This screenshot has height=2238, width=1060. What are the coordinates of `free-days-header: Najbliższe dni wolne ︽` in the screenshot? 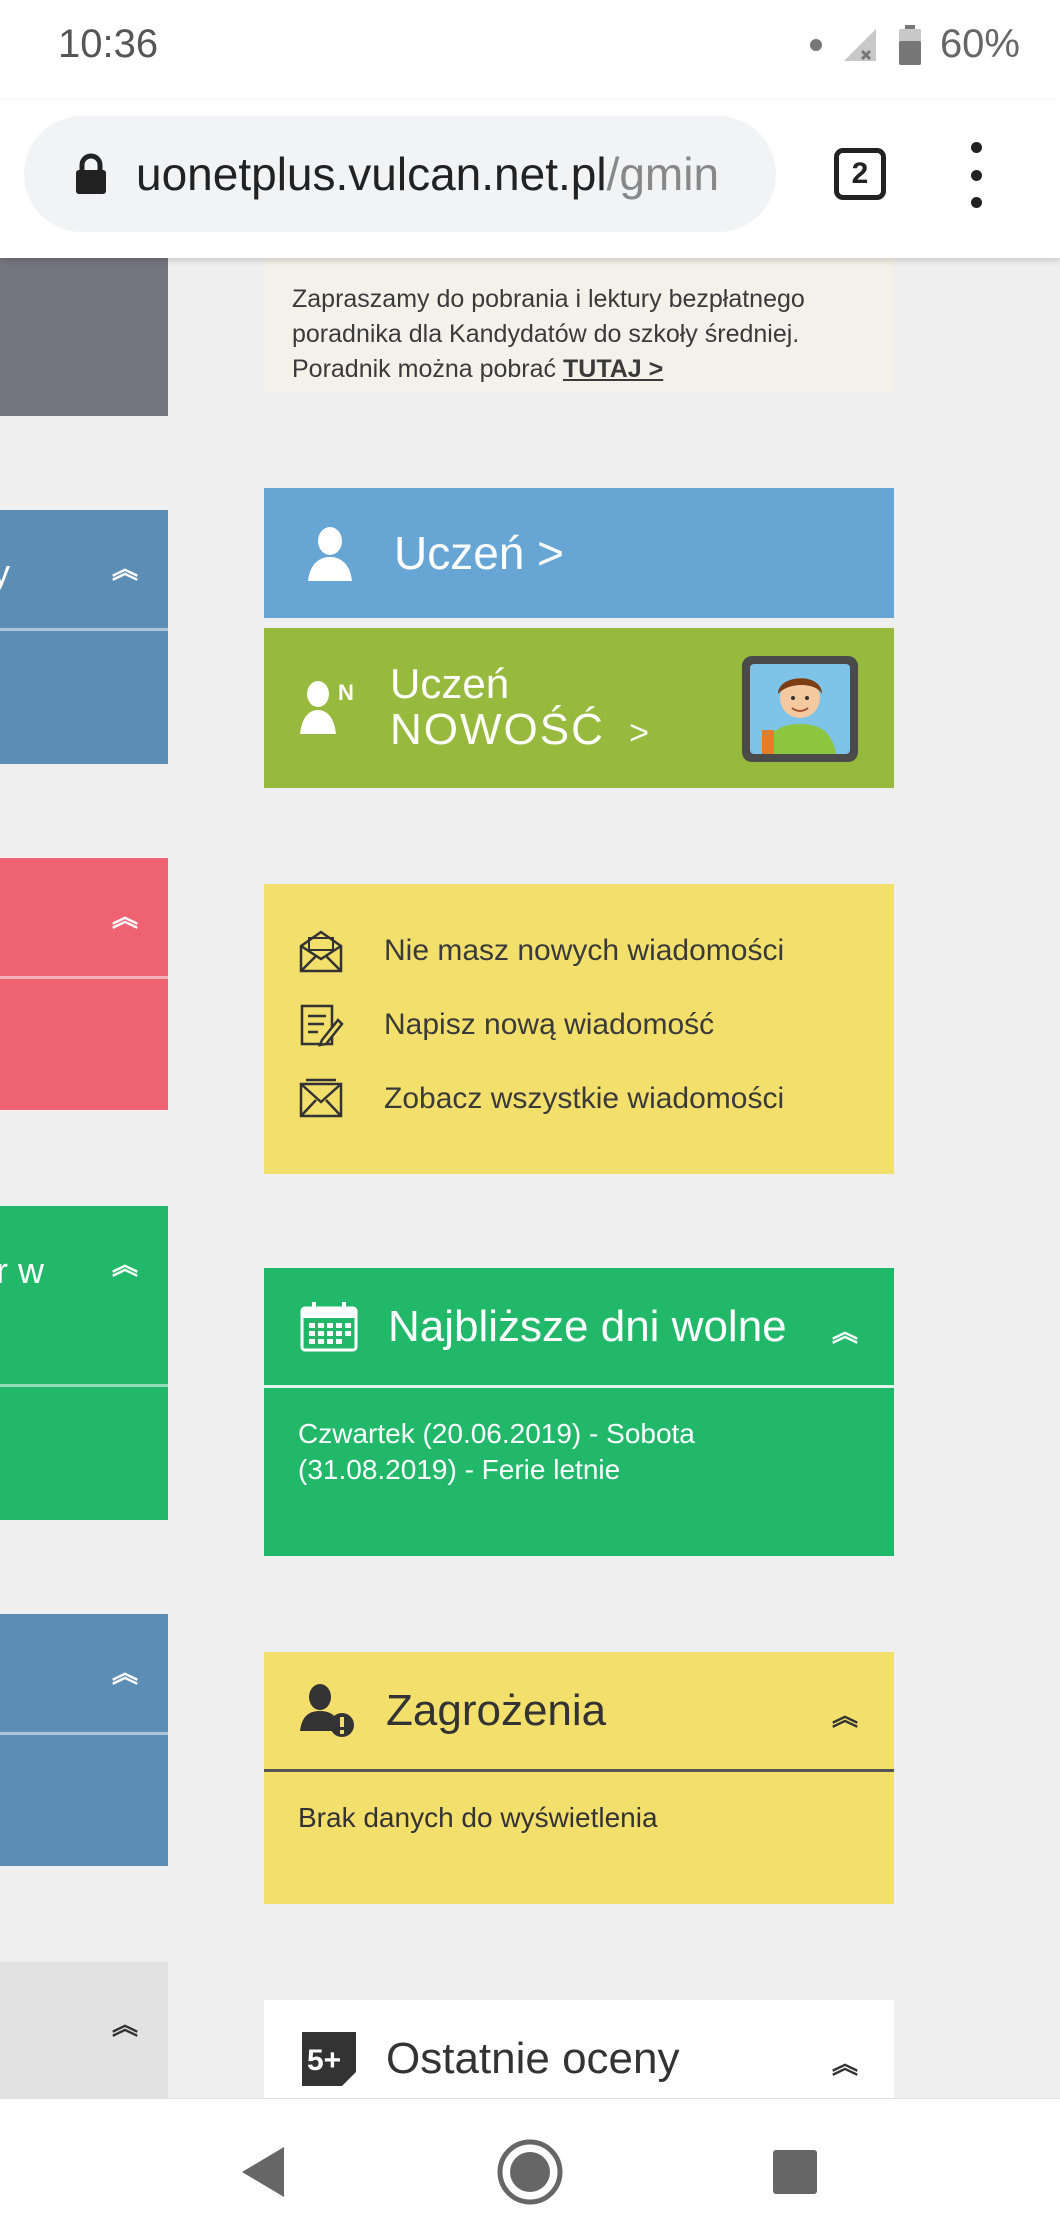 It's located at (579, 1328).